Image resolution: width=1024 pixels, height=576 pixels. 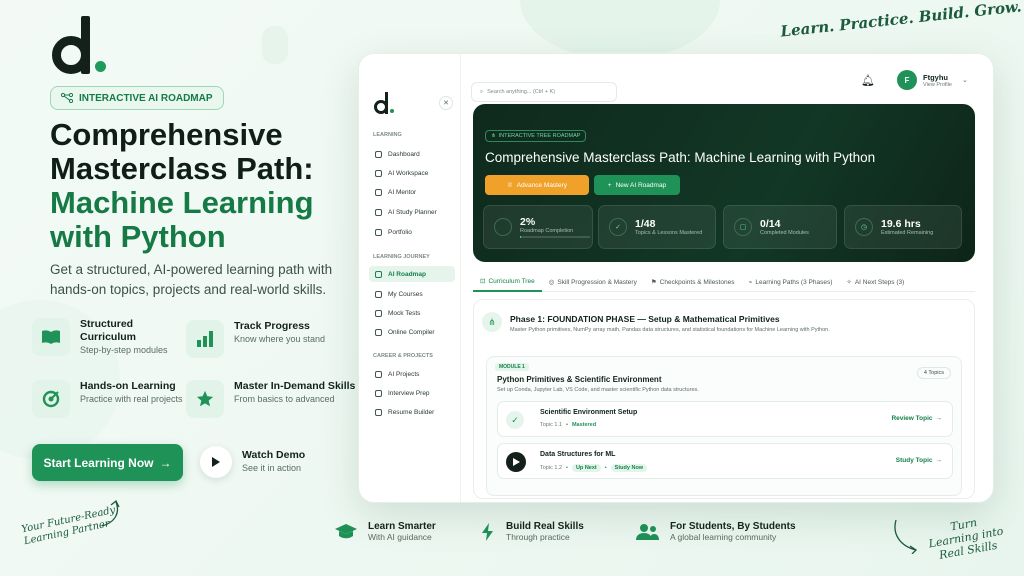 I want to click on search-input: ⌕ Search anything... (Ctrl + K), so click(x=544, y=92).